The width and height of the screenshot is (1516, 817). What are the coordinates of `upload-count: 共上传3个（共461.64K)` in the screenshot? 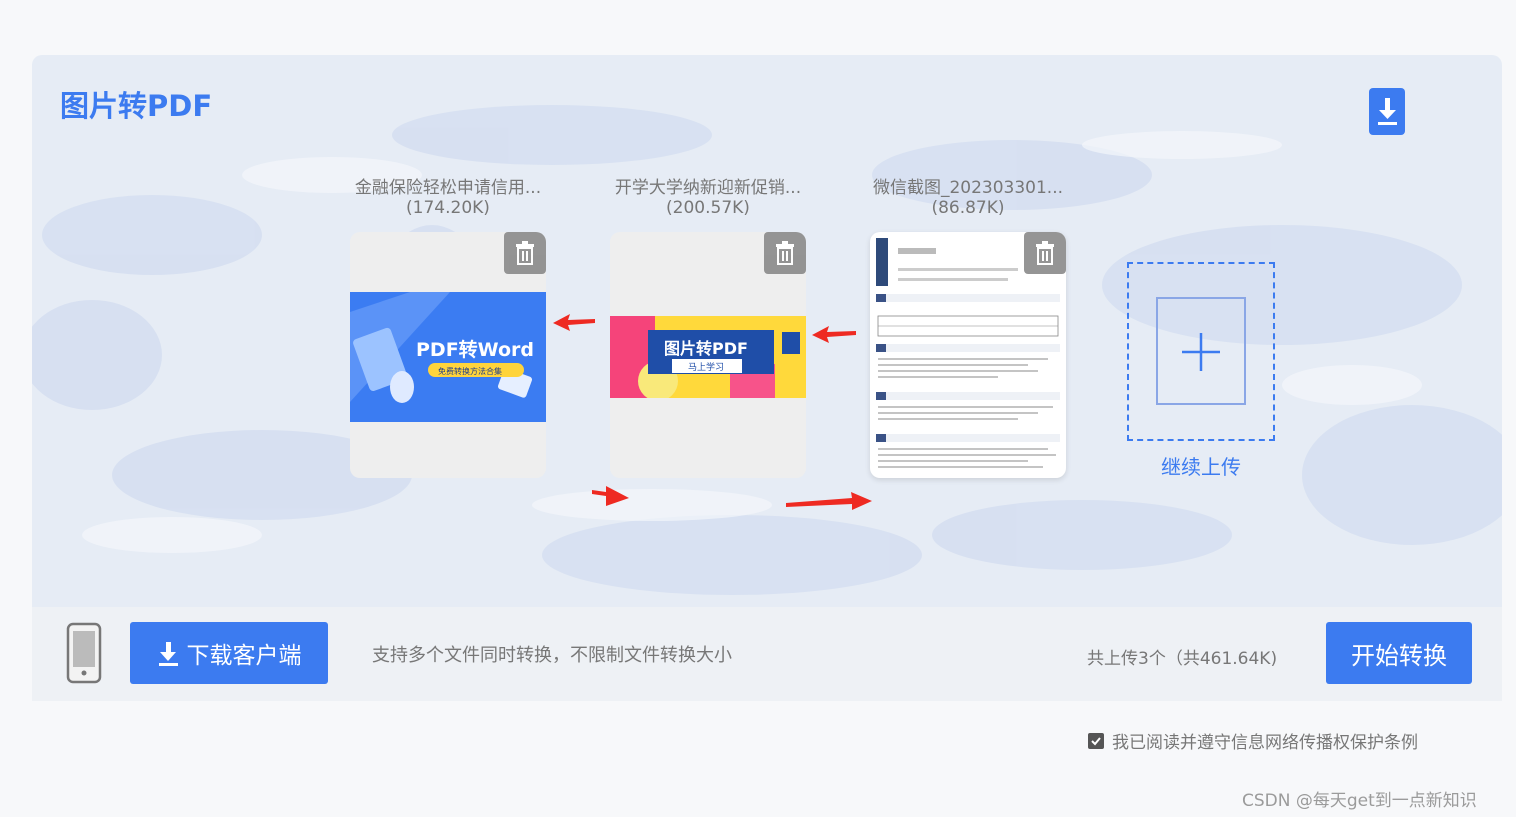 It's located at (1182, 659).